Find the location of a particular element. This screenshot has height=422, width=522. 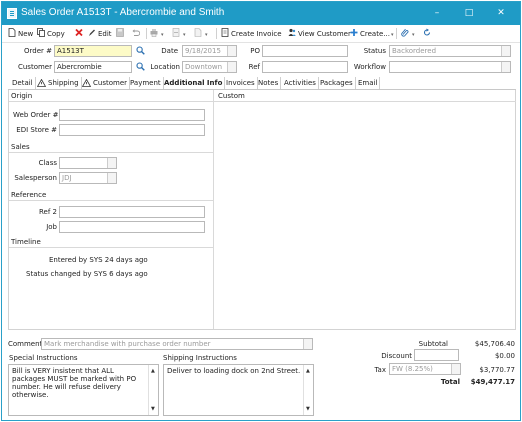

shipping-instructions-text: Deliver to loading dock on 2nd Street. is located at coordinates (234, 371).